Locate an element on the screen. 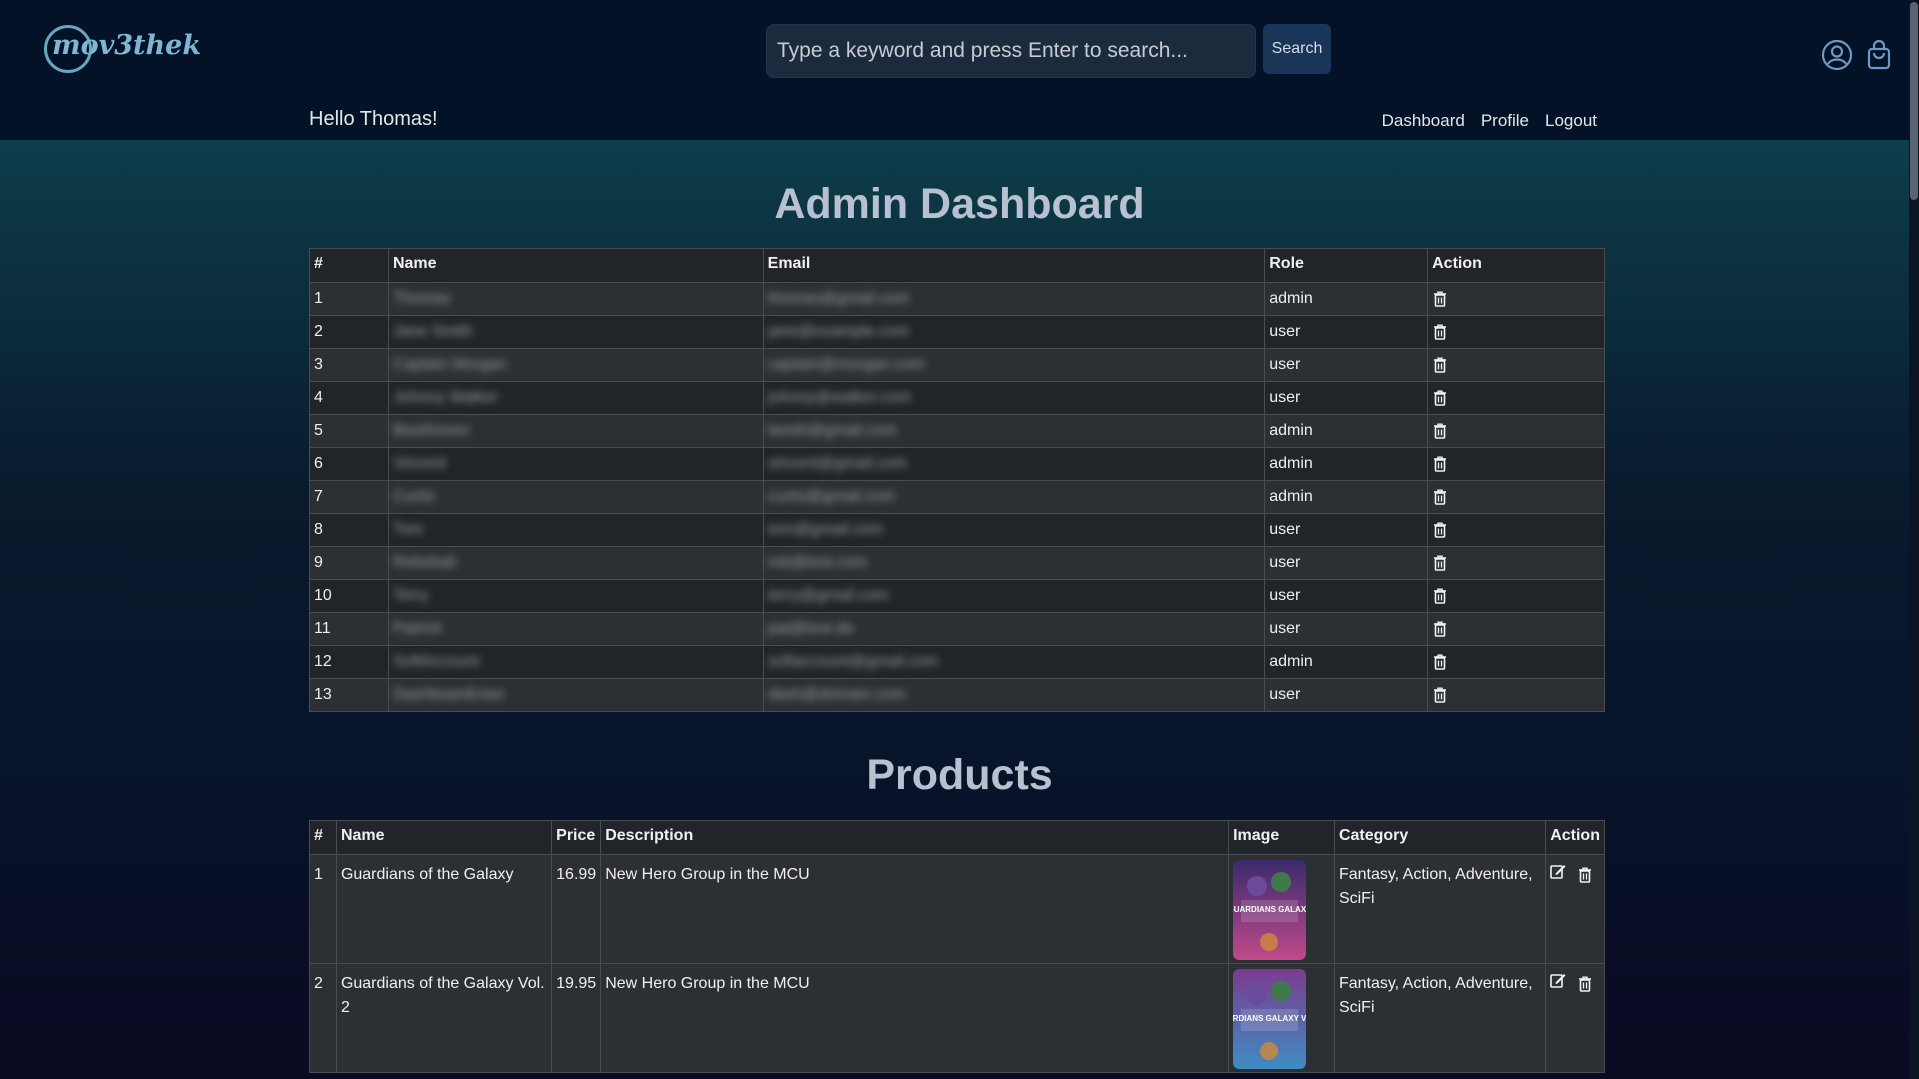 The height and width of the screenshot is (1079, 1919). user-number: 13 is located at coordinates (349, 695).